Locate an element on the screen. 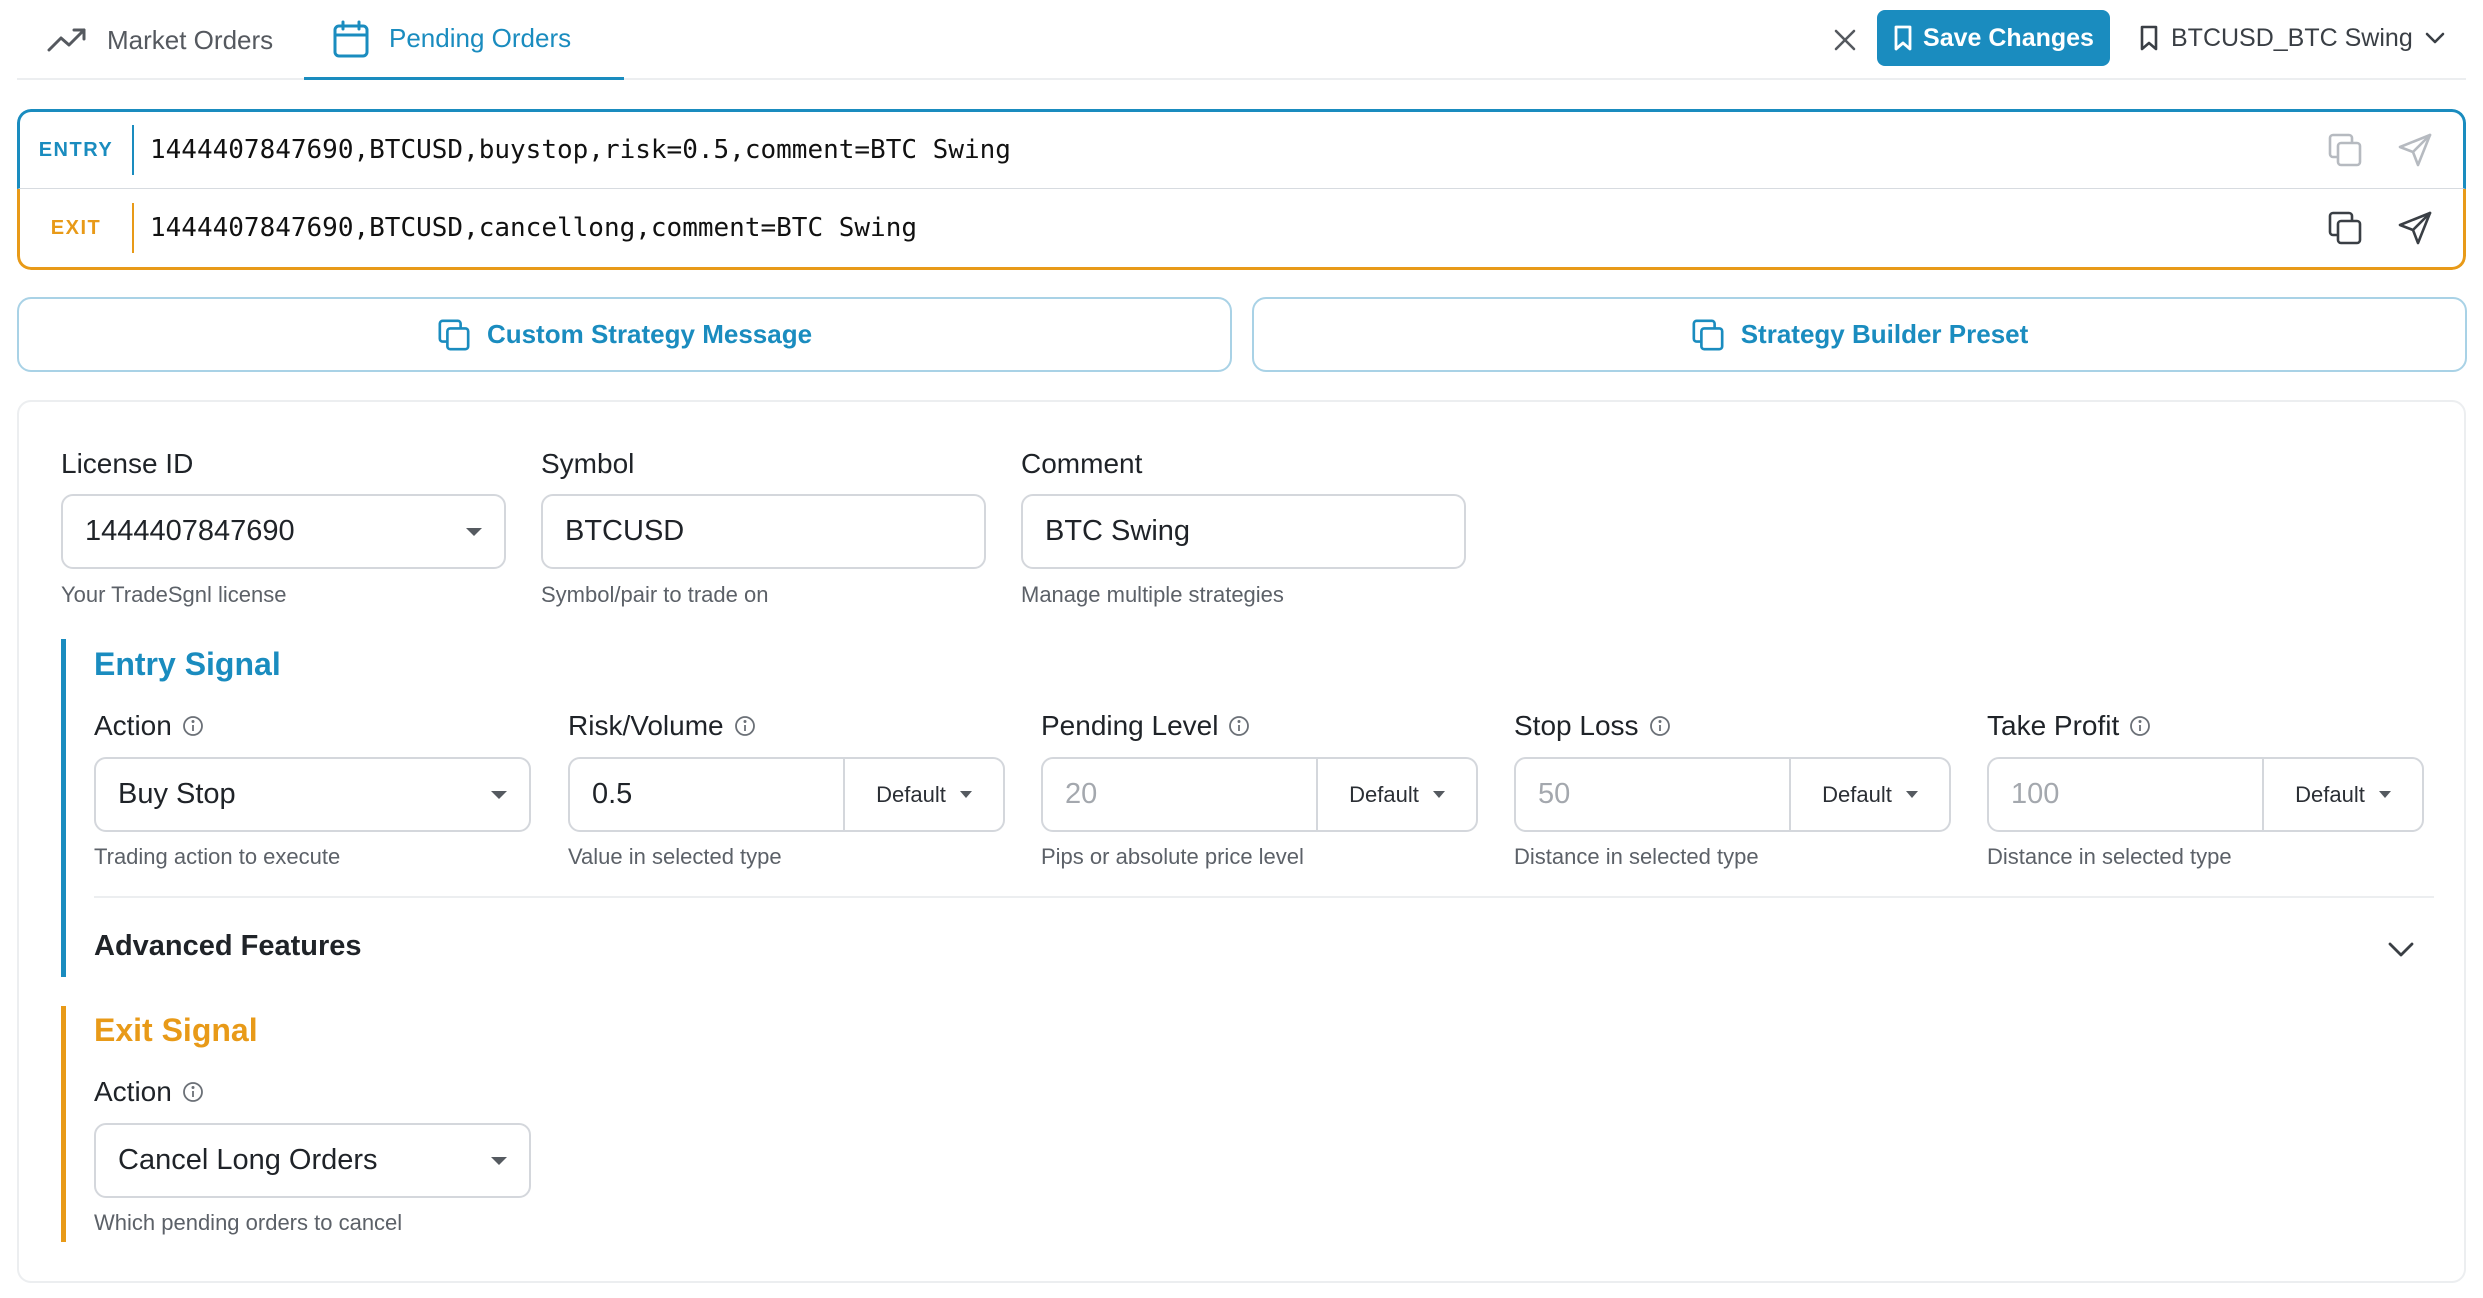  comment-label: Comment is located at coordinates (1082, 463).